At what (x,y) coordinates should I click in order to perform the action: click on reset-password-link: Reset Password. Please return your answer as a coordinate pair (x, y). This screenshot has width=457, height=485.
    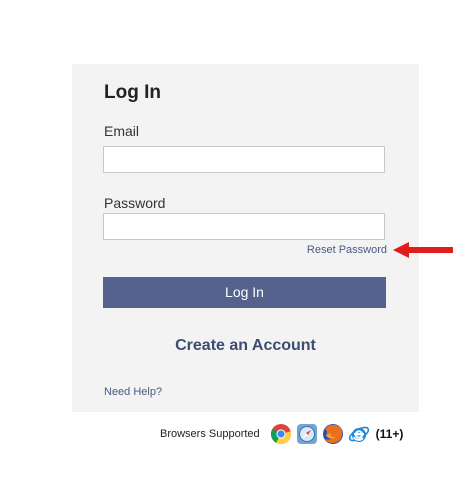
    Looking at the image, I should click on (347, 250).